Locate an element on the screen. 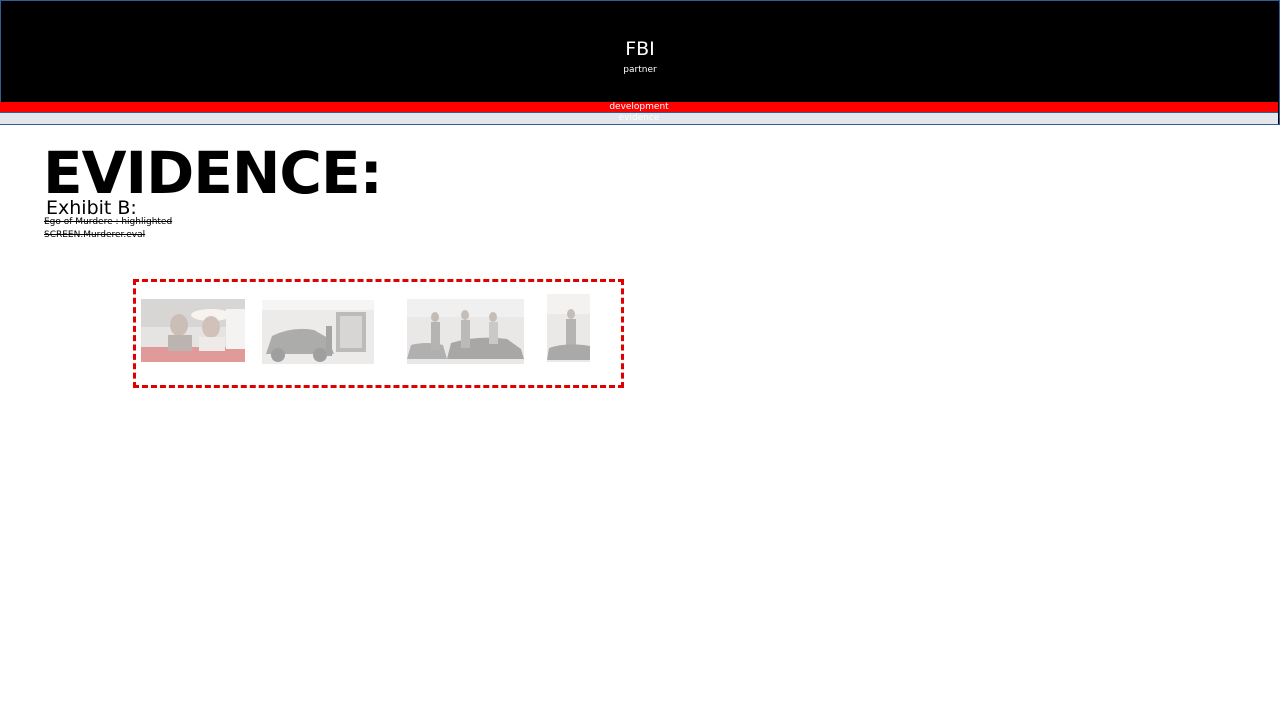 The height and width of the screenshot is (720, 1280). header-title: FBI is located at coordinates (640, 49).